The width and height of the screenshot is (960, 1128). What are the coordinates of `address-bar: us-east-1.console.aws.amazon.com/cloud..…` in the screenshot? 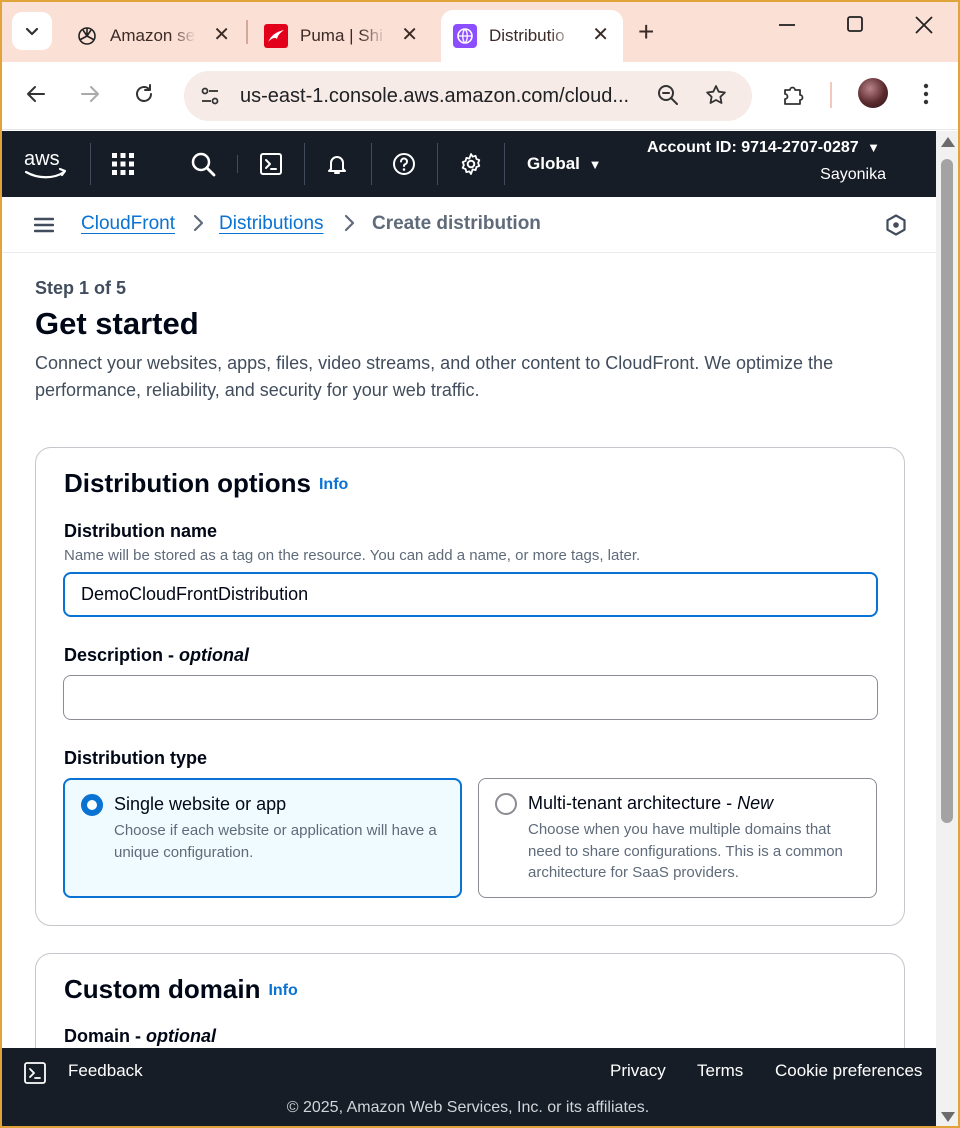 It's located at (468, 96).